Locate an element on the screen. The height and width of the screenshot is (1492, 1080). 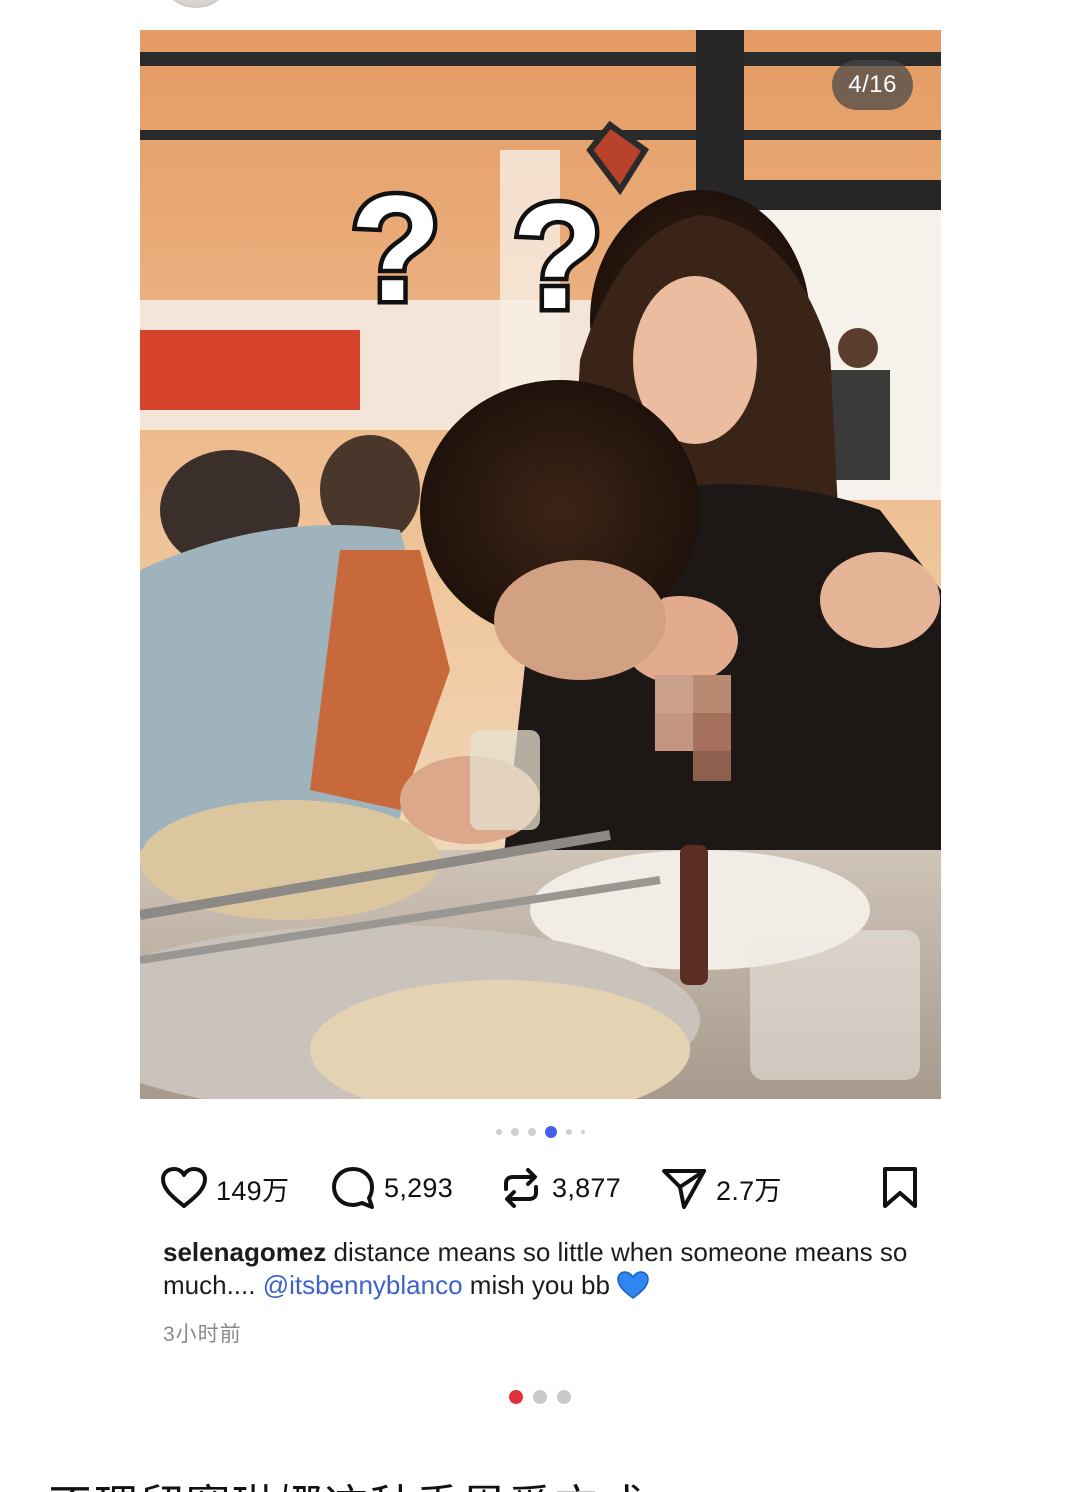
share-count: 2.7万 is located at coordinates (749, 1190).